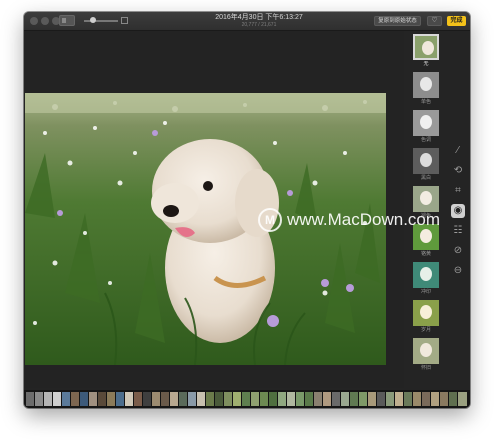  Describe the element at coordinates (425, 254) in the screenshot. I see `filter-label: 铬黄` at that location.